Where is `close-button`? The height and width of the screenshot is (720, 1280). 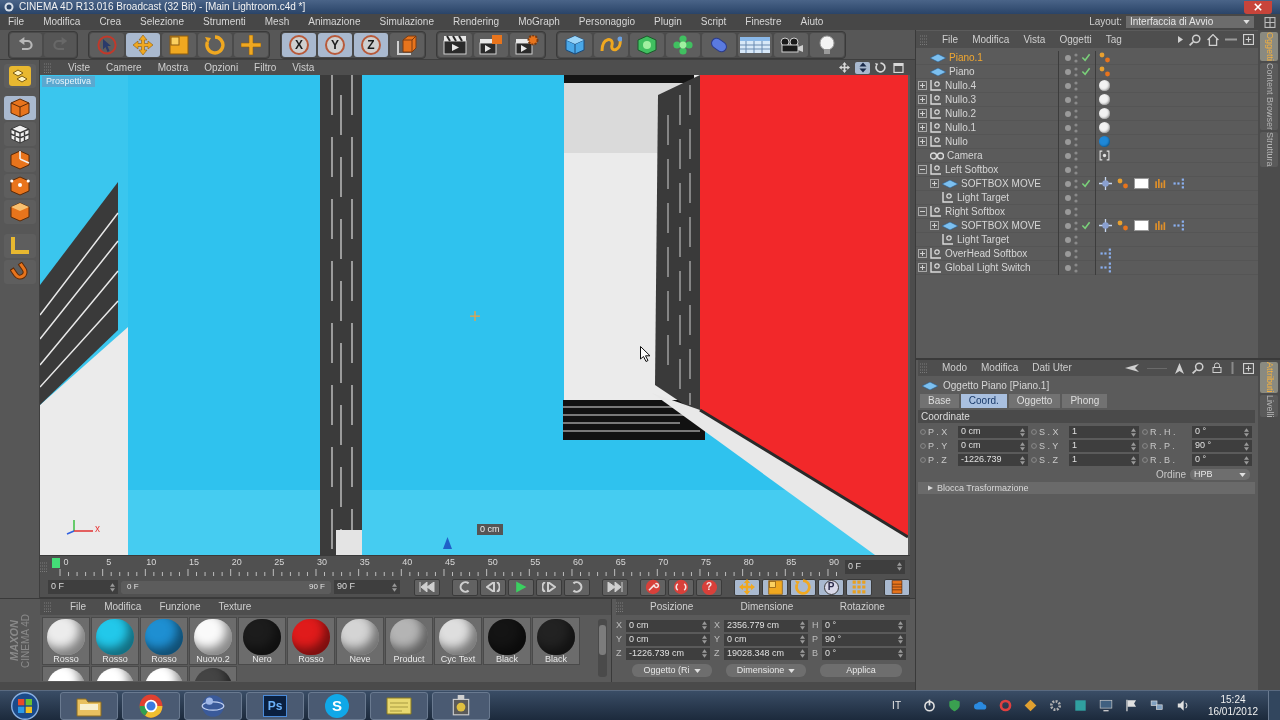
close-button is located at coordinates (1258, 7).